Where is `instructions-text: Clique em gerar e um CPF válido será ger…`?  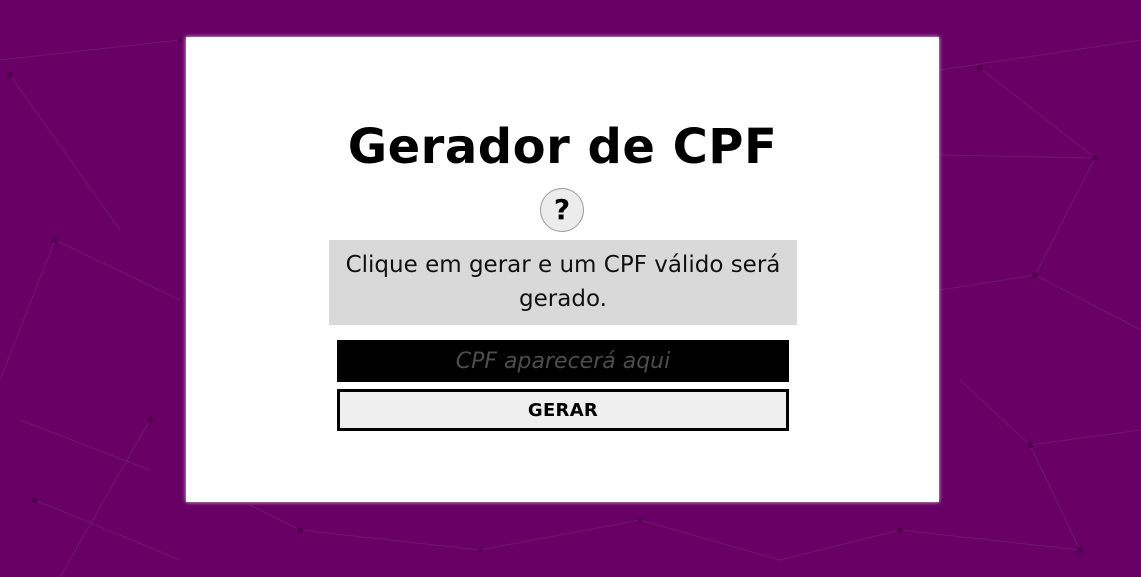
instructions-text: Clique em gerar e um CPF válido será ger… is located at coordinates (563, 282).